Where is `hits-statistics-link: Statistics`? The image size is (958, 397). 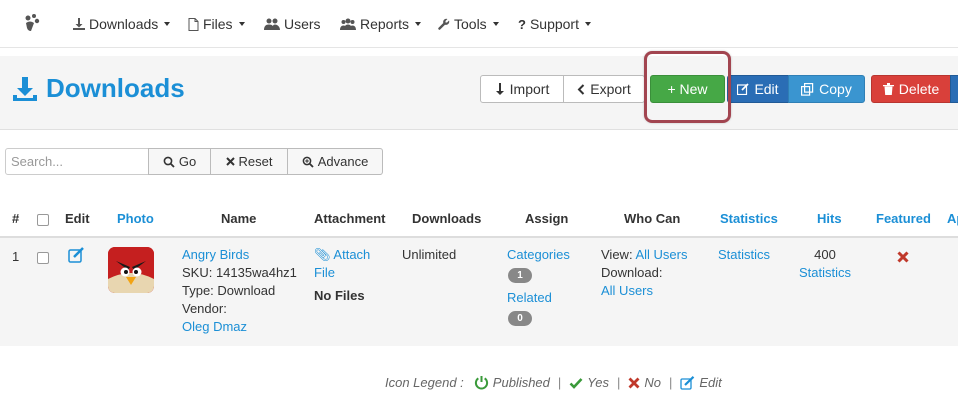 hits-statistics-link: Statistics is located at coordinates (825, 273).